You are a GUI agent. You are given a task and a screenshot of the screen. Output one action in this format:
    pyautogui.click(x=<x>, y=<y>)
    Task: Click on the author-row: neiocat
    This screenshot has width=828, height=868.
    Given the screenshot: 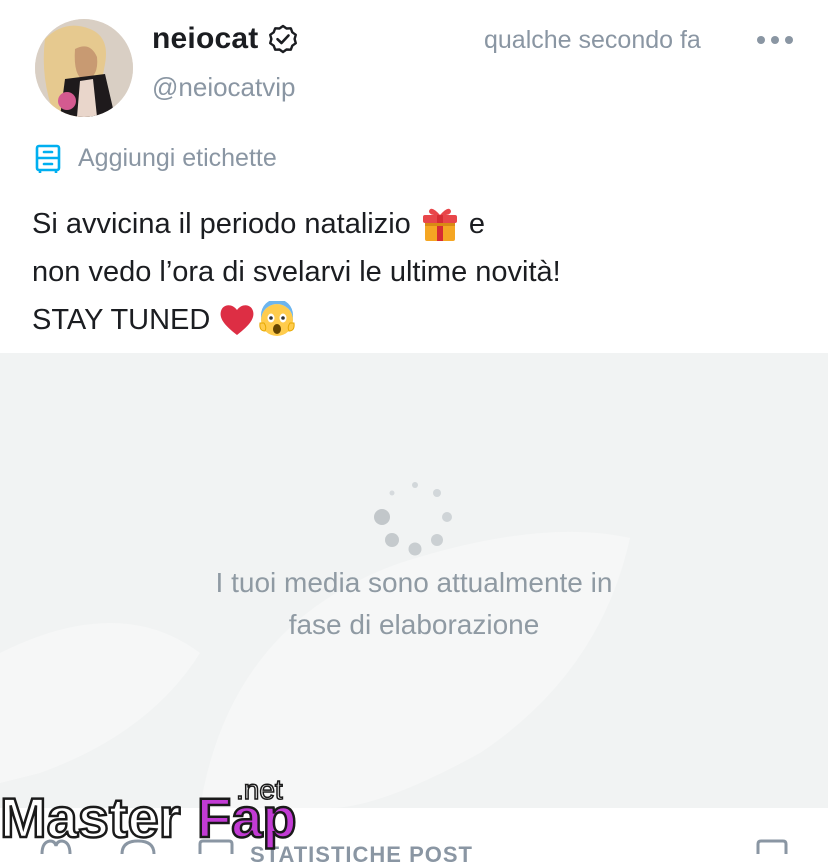 What is the action you would take?
    pyautogui.click(x=225, y=39)
    